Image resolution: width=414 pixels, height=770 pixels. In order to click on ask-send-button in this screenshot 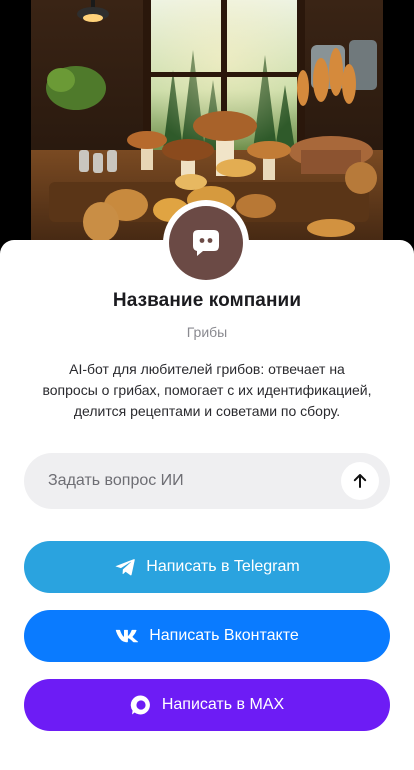, I will do `click(360, 481)`.